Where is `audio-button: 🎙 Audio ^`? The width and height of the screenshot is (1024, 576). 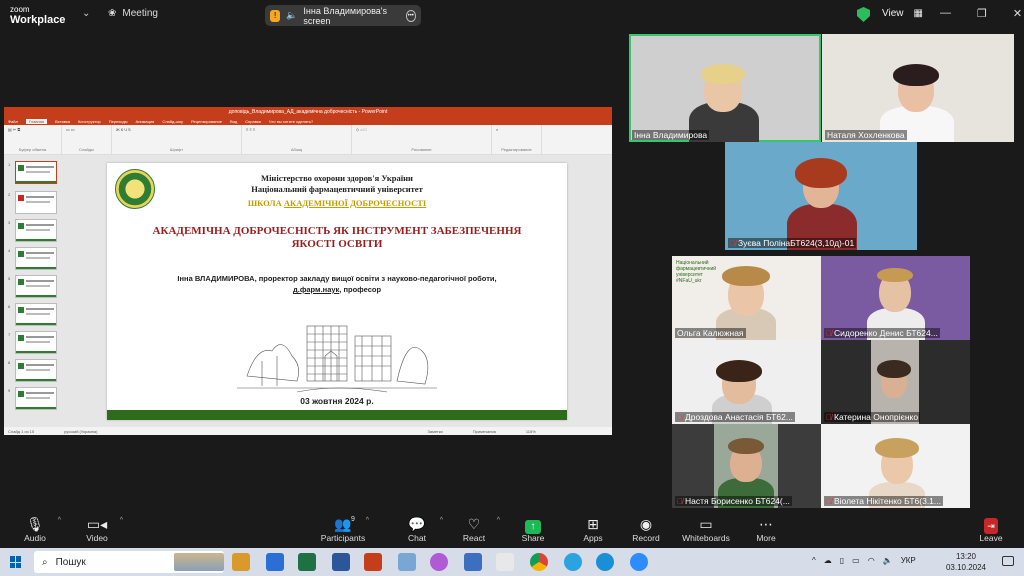 audio-button: 🎙 Audio ^ is located at coordinates (35, 529).